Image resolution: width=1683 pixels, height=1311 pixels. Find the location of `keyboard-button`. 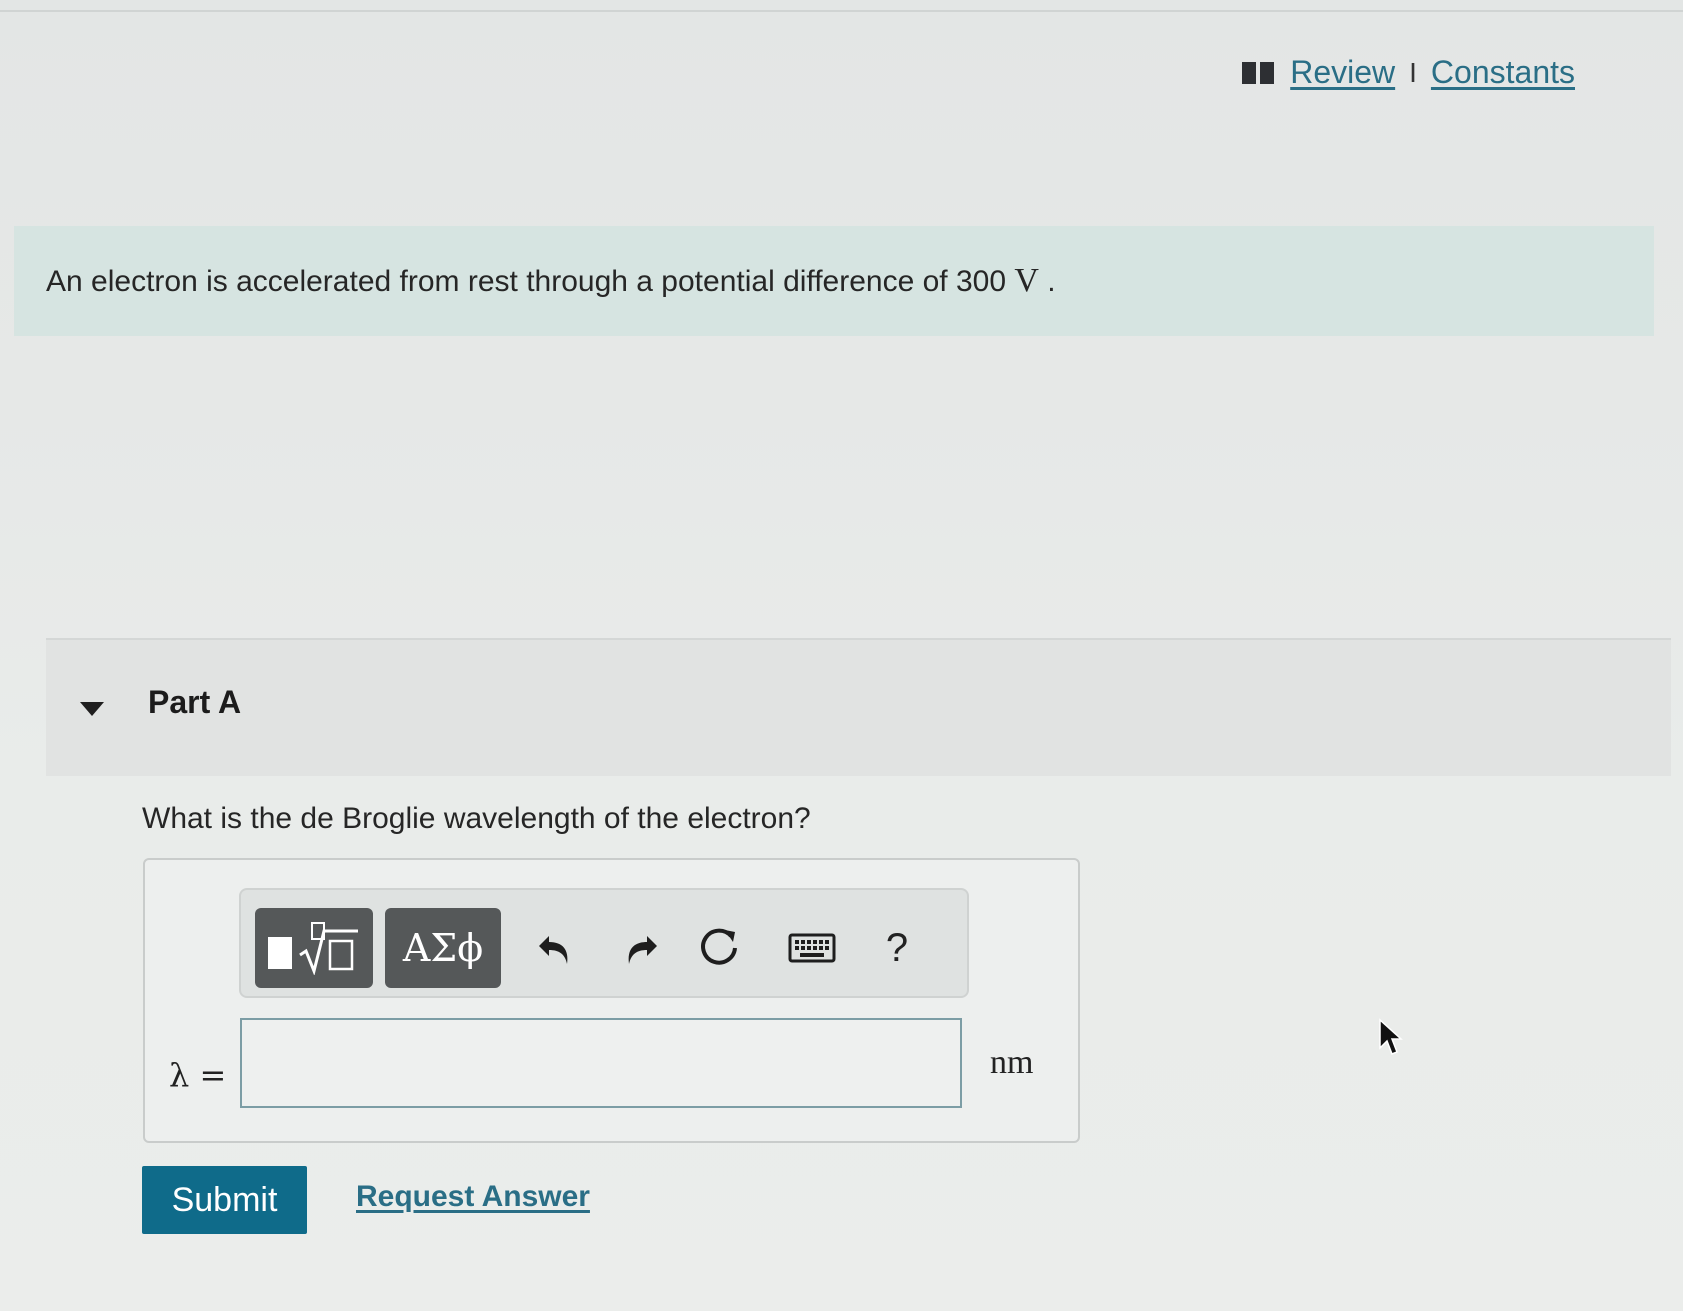

keyboard-button is located at coordinates (812, 948).